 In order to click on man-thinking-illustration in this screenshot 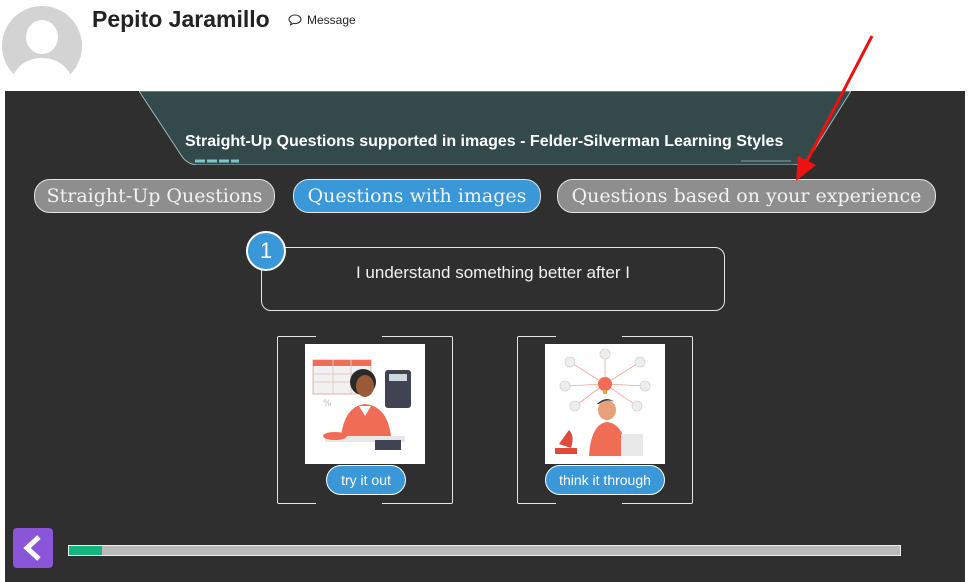, I will do `click(605, 404)`.